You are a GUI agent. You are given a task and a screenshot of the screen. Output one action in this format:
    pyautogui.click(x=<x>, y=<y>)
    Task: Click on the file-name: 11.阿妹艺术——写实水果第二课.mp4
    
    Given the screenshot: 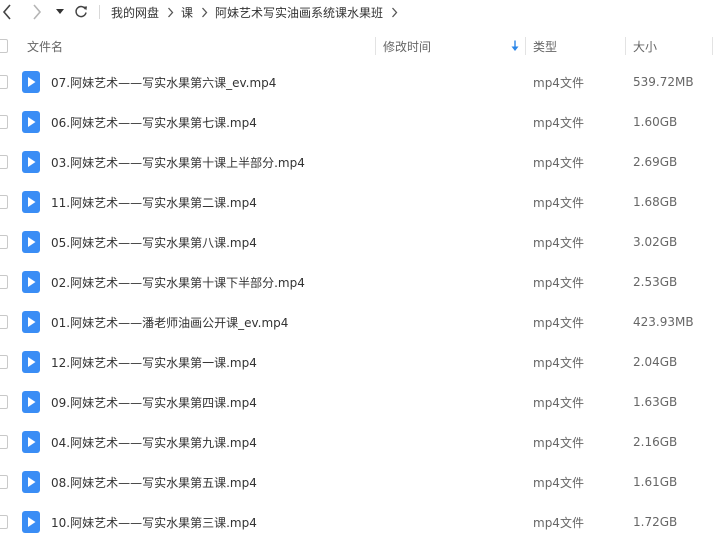 What is the action you would take?
    pyautogui.click(x=154, y=202)
    